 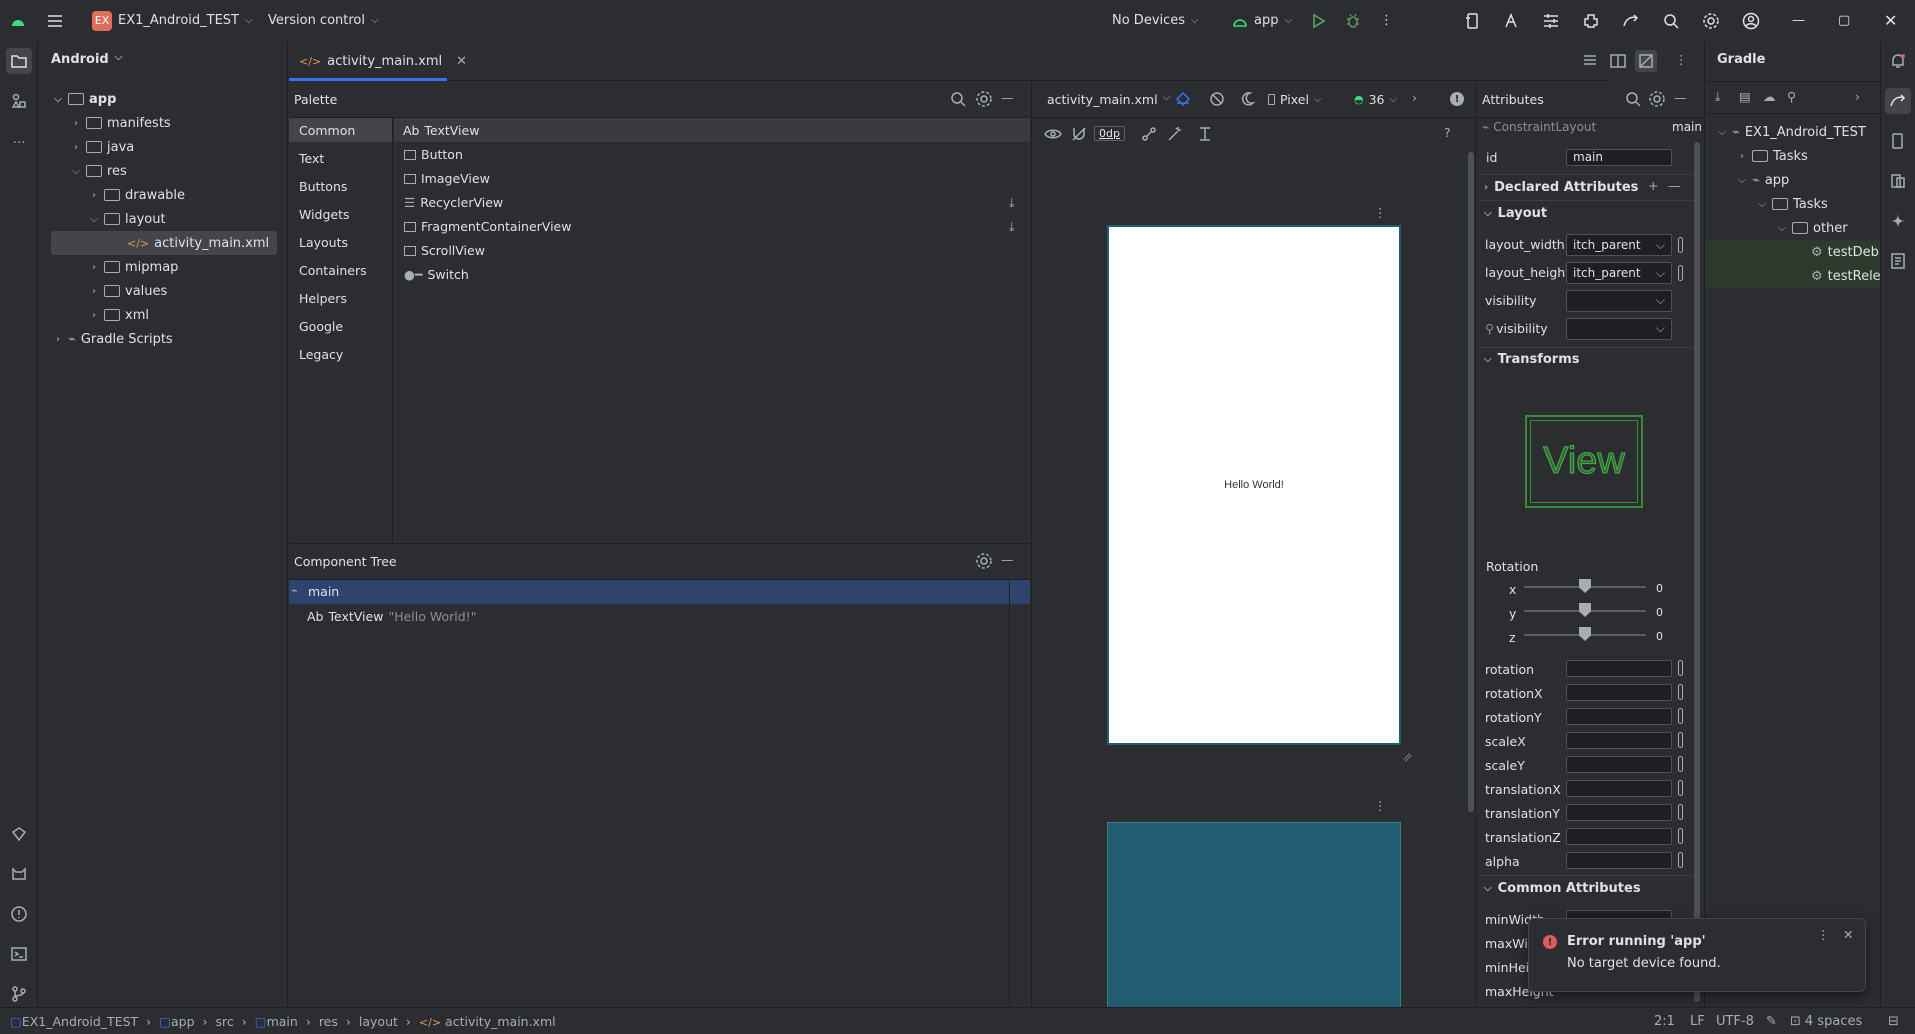 I want to click on project-view-selector: Android ⌵, so click(x=86, y=59).